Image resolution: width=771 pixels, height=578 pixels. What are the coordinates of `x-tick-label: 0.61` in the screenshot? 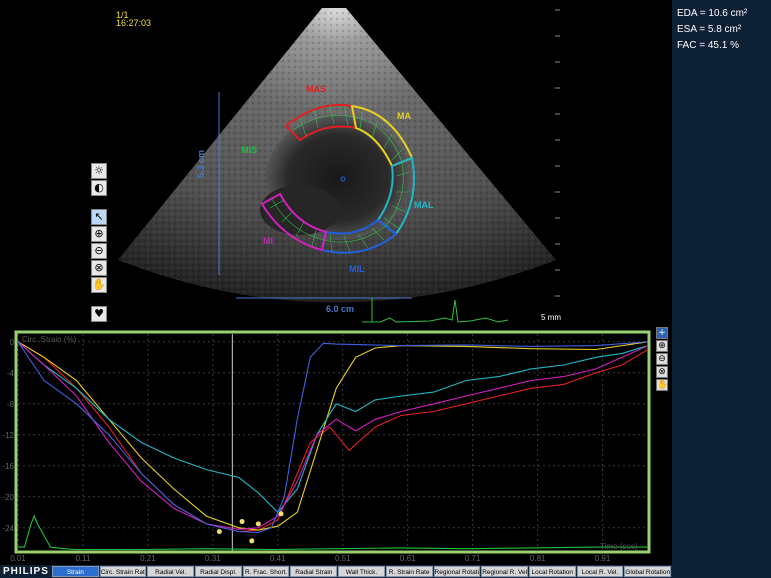 It's located at (408, 558).